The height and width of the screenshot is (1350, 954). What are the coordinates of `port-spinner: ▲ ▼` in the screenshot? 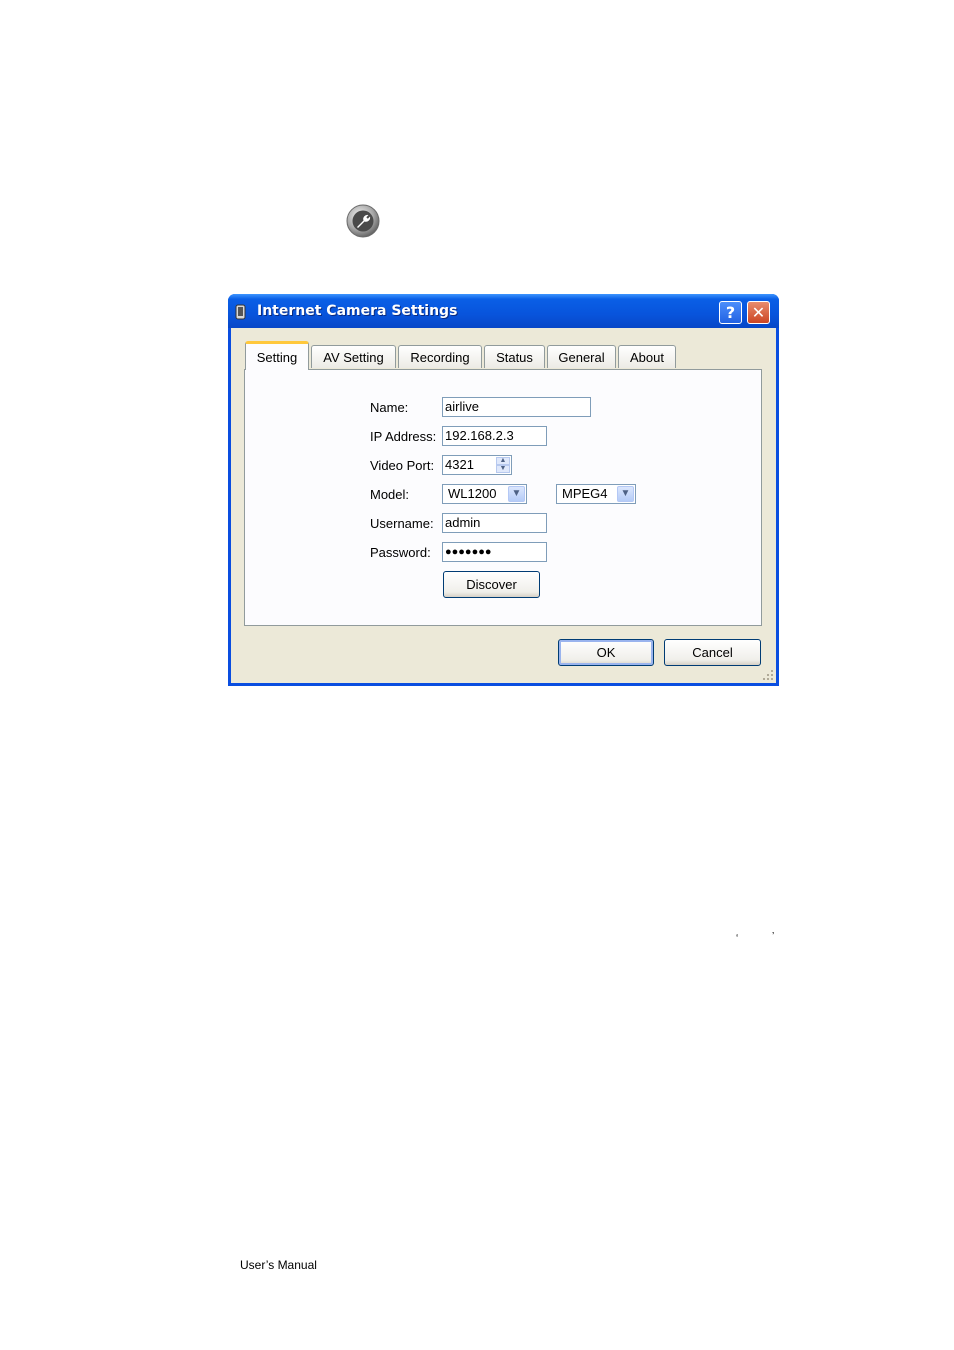 It's located at (503, 465).